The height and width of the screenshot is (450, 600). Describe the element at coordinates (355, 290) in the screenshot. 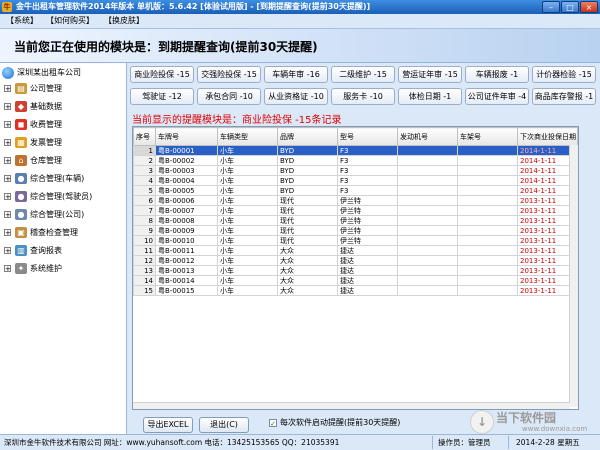

I see `table-row: 15 粤B-00015 小车 大众 捷达 2013-1-11` at that location.